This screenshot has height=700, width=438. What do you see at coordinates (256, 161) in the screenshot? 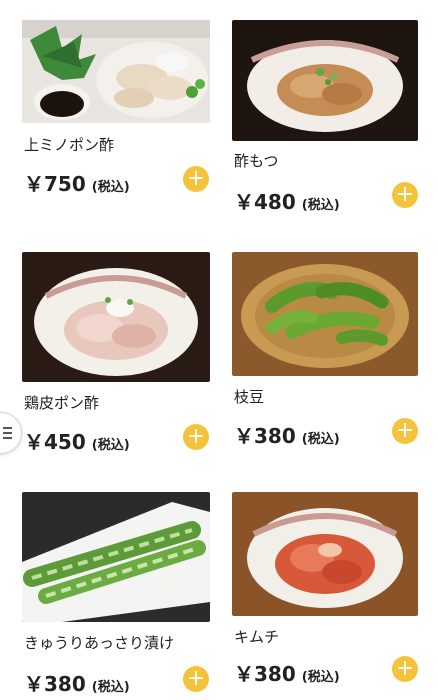
I see `item-name: 酢もつ` at bounding box center [256, 161].